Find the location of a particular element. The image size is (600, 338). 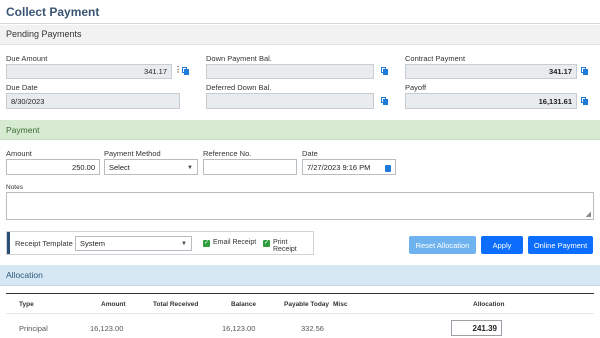

column-header-total-received: Total Received is located at coordinates (176, 304).